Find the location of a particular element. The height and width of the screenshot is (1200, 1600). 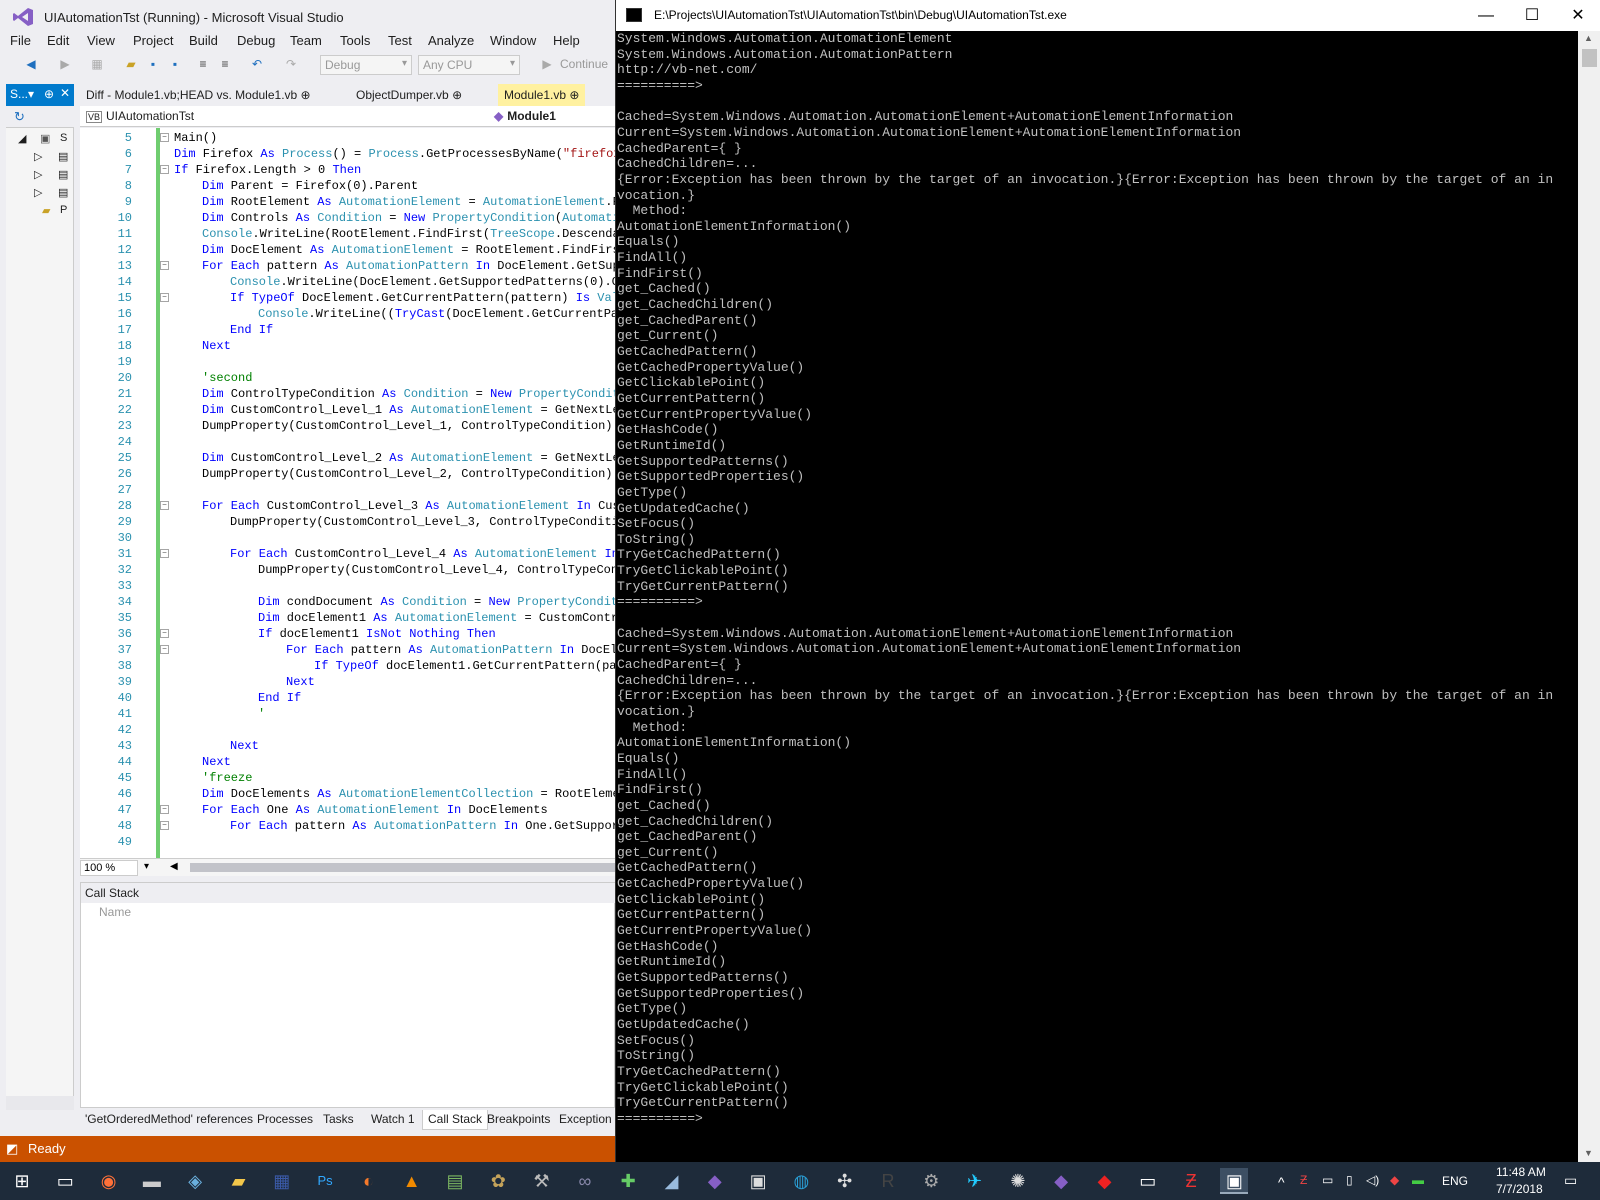

filezilla-icon: Ƶ is located at coordinates (1191, 1181).